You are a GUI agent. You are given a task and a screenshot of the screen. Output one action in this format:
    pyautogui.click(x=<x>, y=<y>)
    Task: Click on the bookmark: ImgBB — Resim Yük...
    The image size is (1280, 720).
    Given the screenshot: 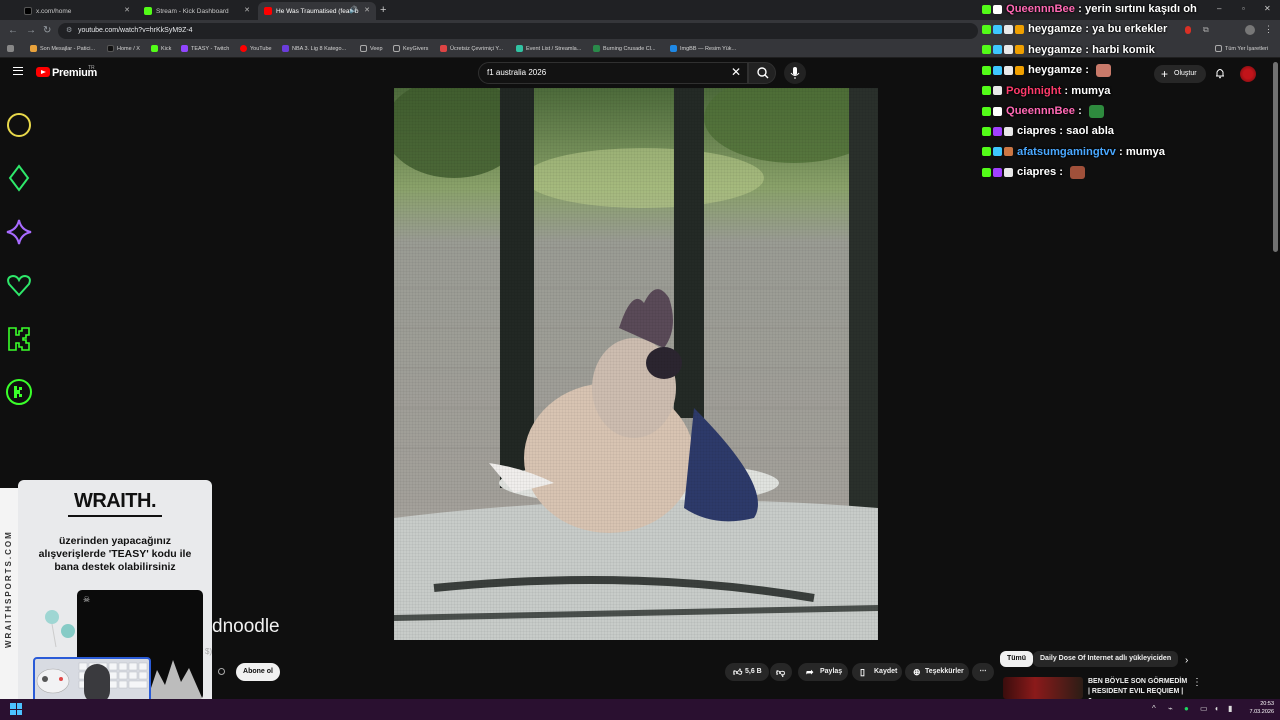 What is the action you would take?
    pyautogui.click(x=703, y=48)
    